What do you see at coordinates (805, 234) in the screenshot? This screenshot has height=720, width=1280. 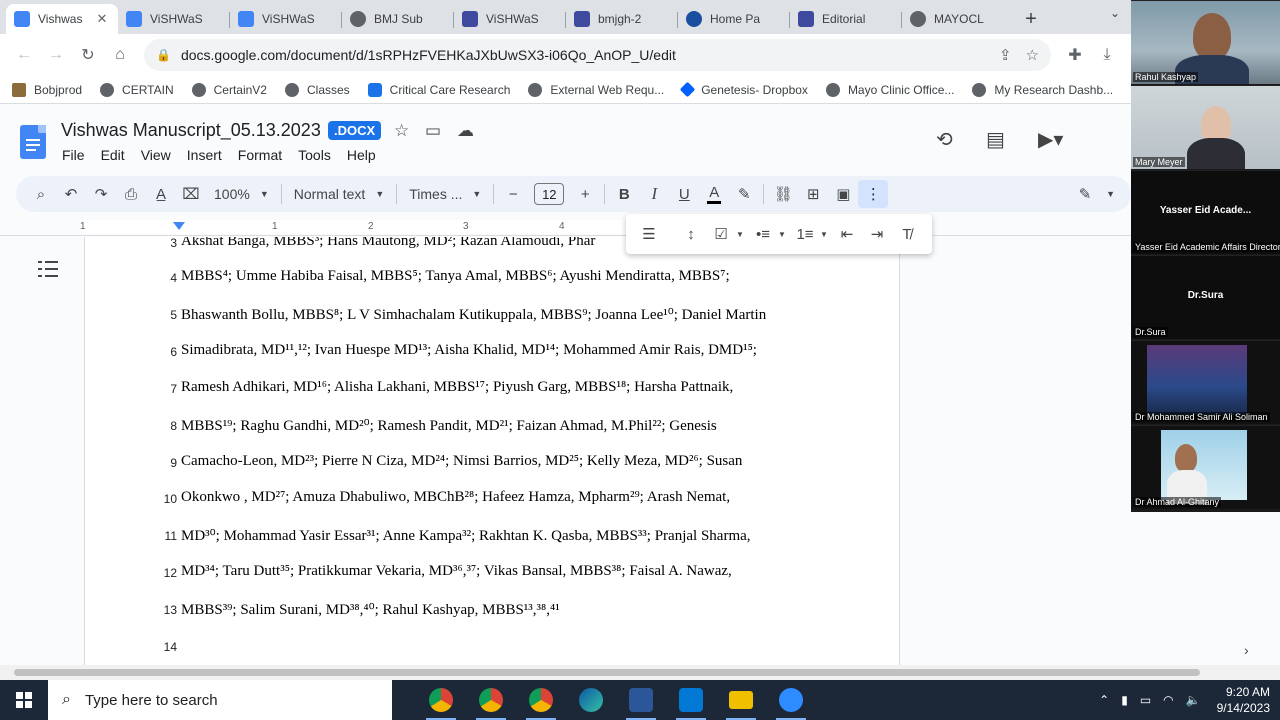 I see `numbered-list-icon: 1≡` at bounding box center [805, 234].